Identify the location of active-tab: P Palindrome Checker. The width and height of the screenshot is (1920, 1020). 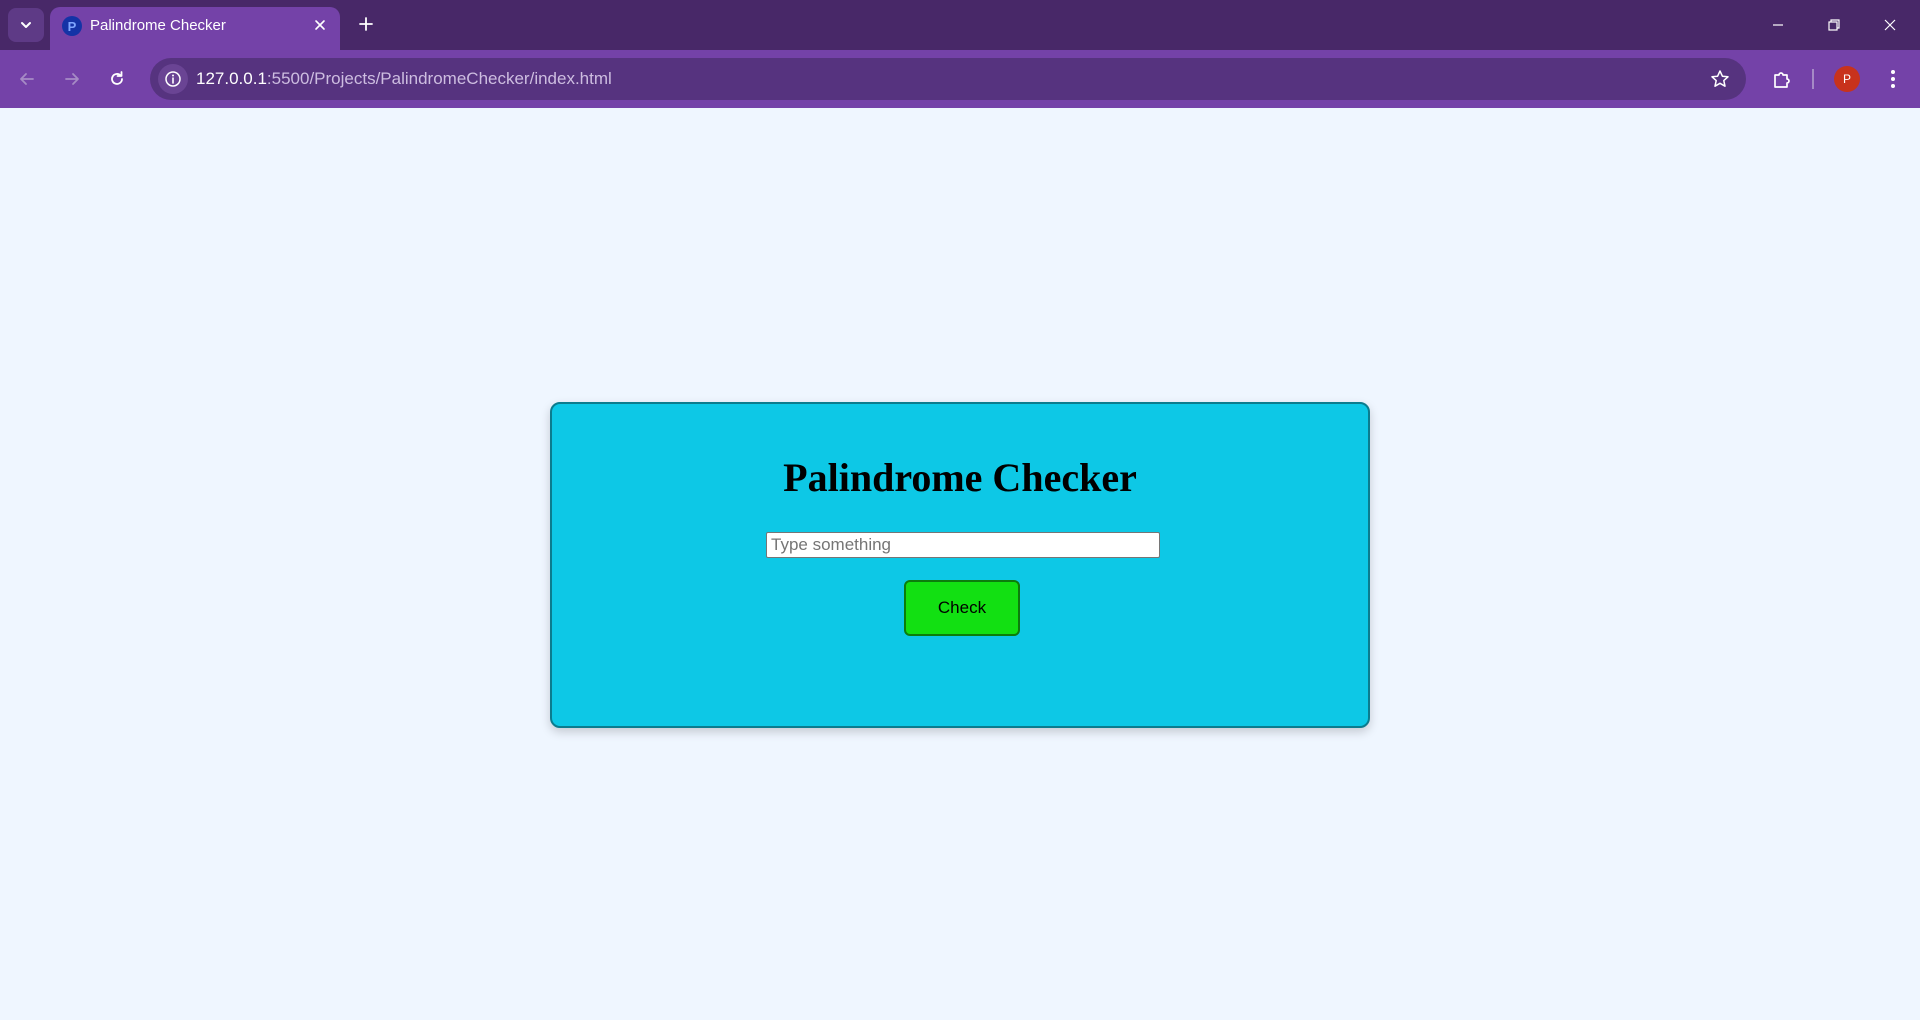
(195, 28).